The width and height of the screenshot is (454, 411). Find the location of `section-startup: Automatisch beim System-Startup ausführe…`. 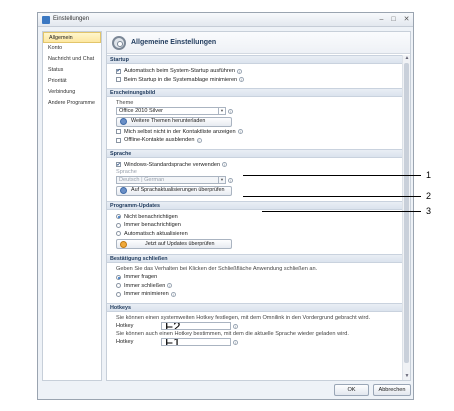

section-startup: Automatisch beim System-Startup ausführe… is located at coordinates (255, 76).